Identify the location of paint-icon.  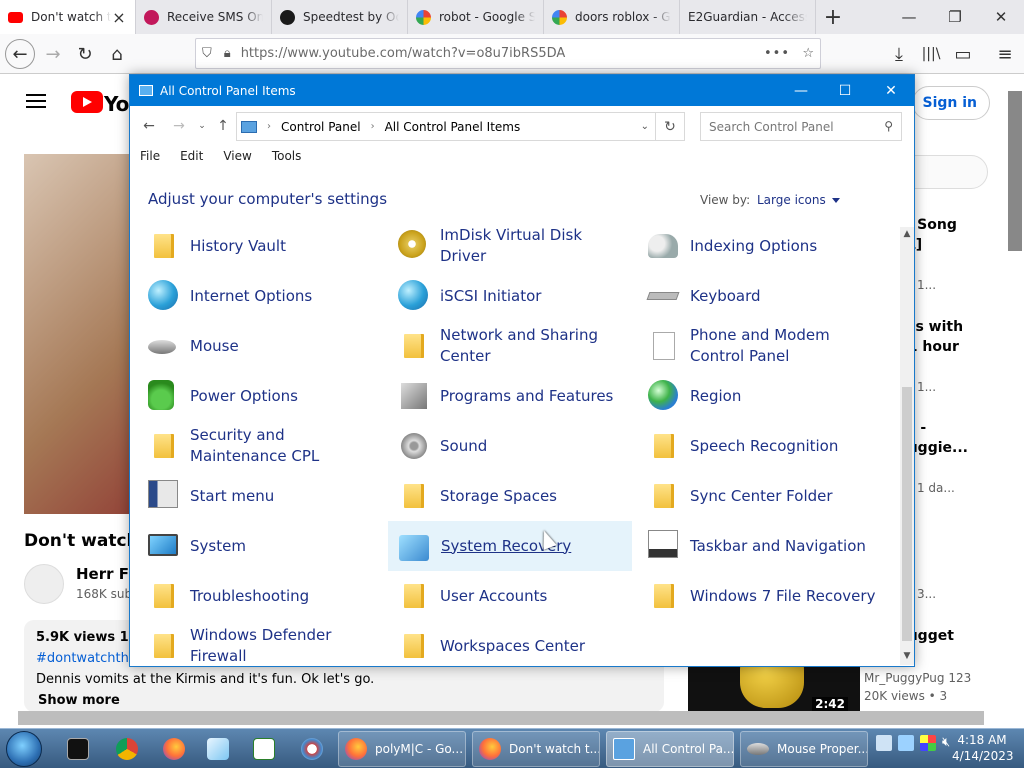
(312, 749).